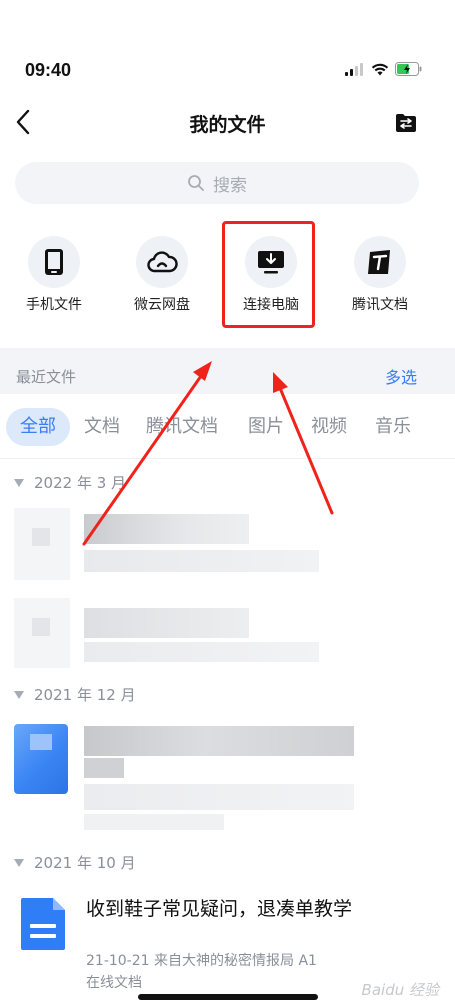  What do you see at coordinates (227, 458) in the screenshot?
I see `divider` at bounding box center [227, 458].